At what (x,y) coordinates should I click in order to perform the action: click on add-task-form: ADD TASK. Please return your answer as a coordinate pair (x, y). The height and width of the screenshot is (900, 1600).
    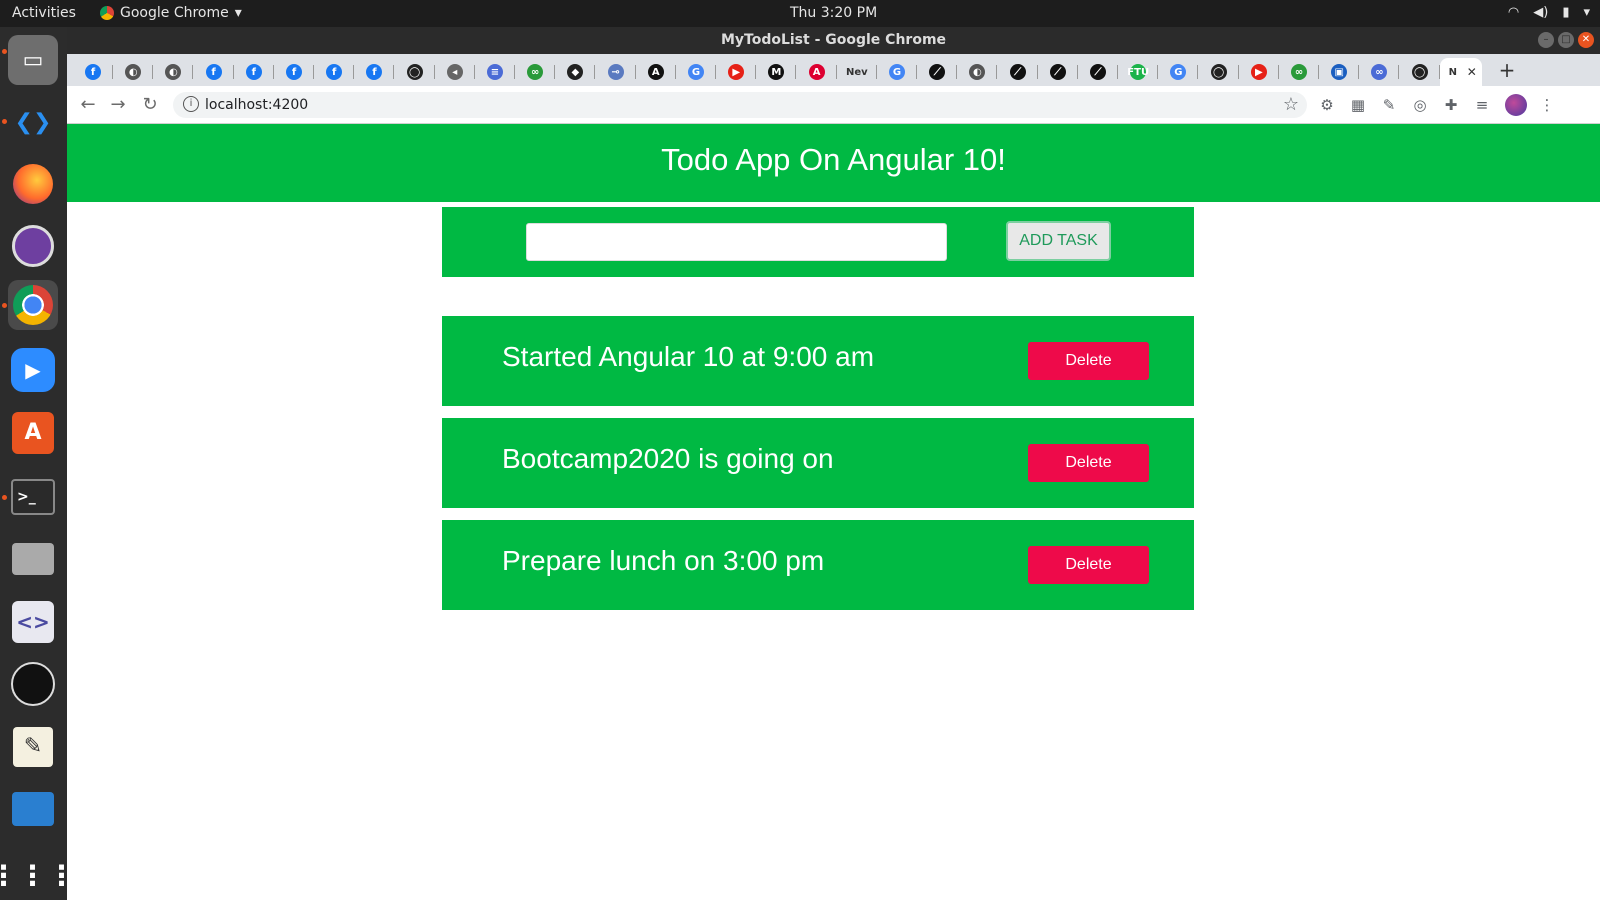
    Looking at the image, I should click on (818, 242).